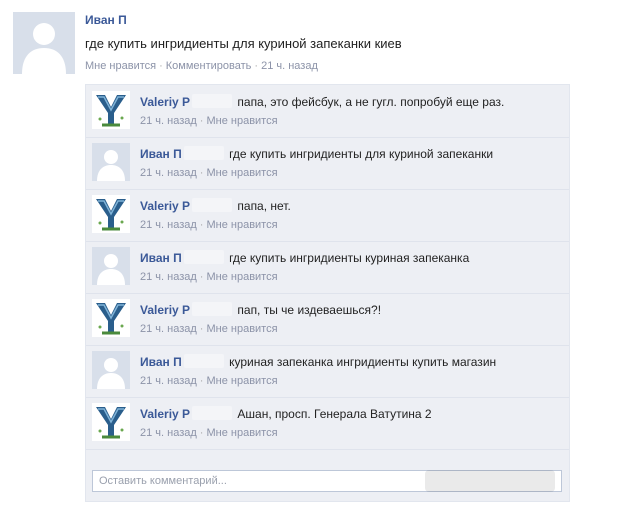 The image size is (619, 510). What do you see at coordinates (345, 206) in the screenshot?
I see `comment-body: Valeriy P папа, нет.` at bounding box center [345, 206].